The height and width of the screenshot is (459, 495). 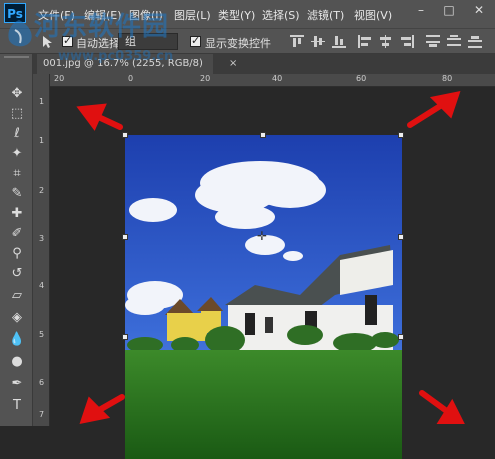 What do you see at coordinates (17, 406) in the screenshot?
I see `type-tool-icon: T` at bounding box center [17, 406].